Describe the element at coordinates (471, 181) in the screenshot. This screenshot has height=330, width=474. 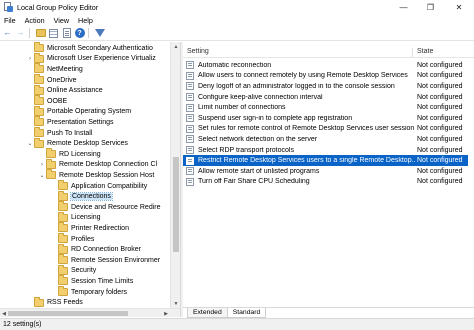
I see `list-scroll-area` at that location.